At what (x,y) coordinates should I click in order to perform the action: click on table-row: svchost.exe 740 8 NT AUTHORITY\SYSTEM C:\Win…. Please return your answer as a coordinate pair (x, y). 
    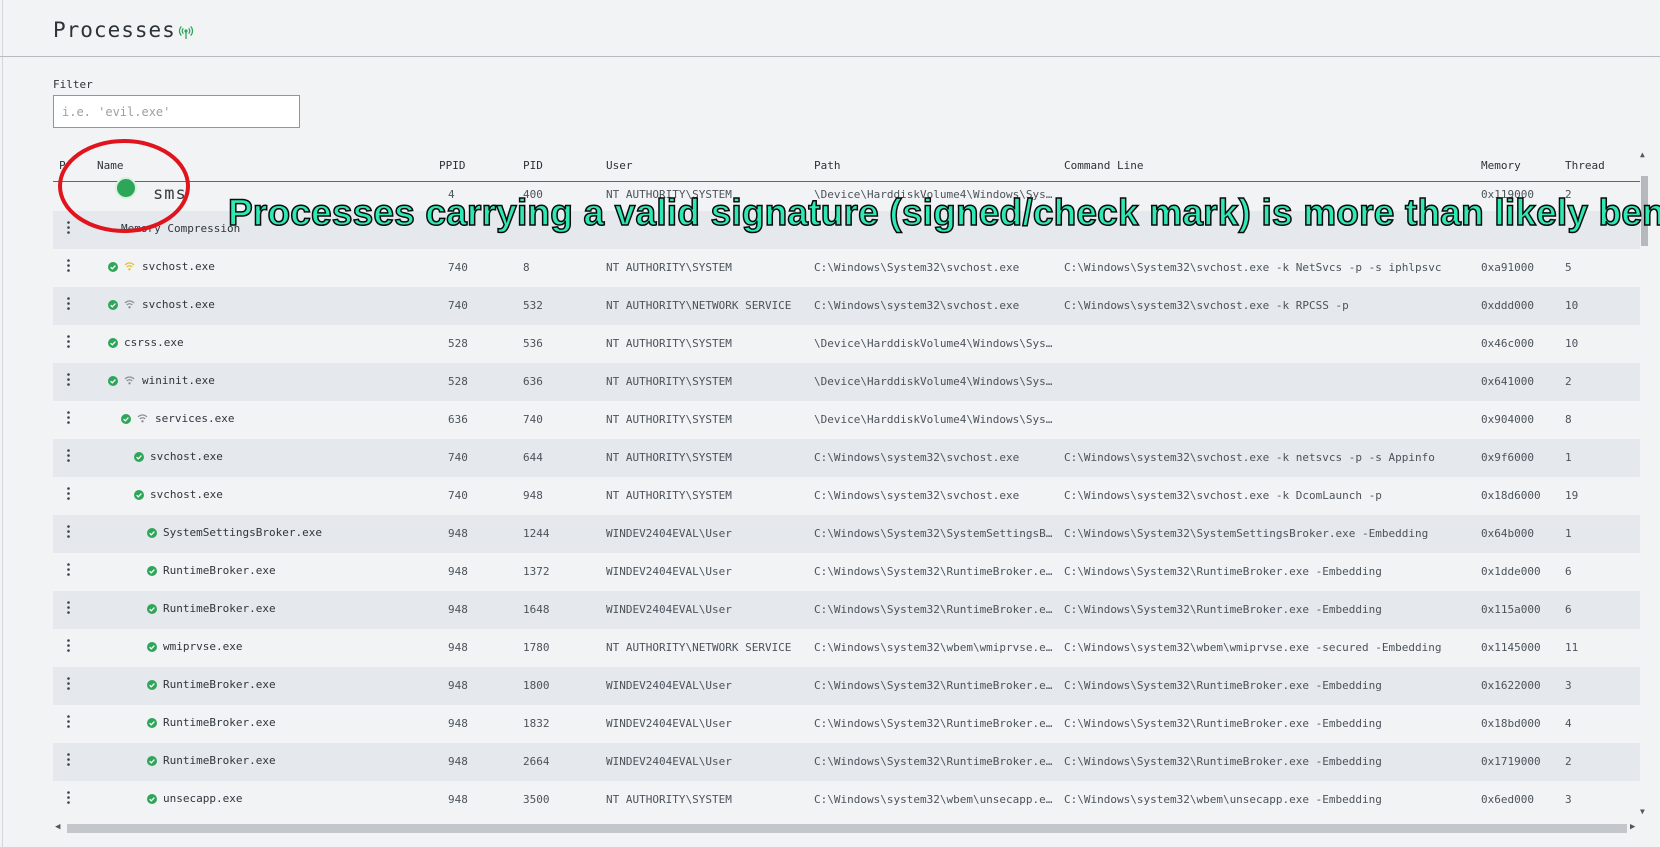
    Looking at the image, I should click on (846, 268).